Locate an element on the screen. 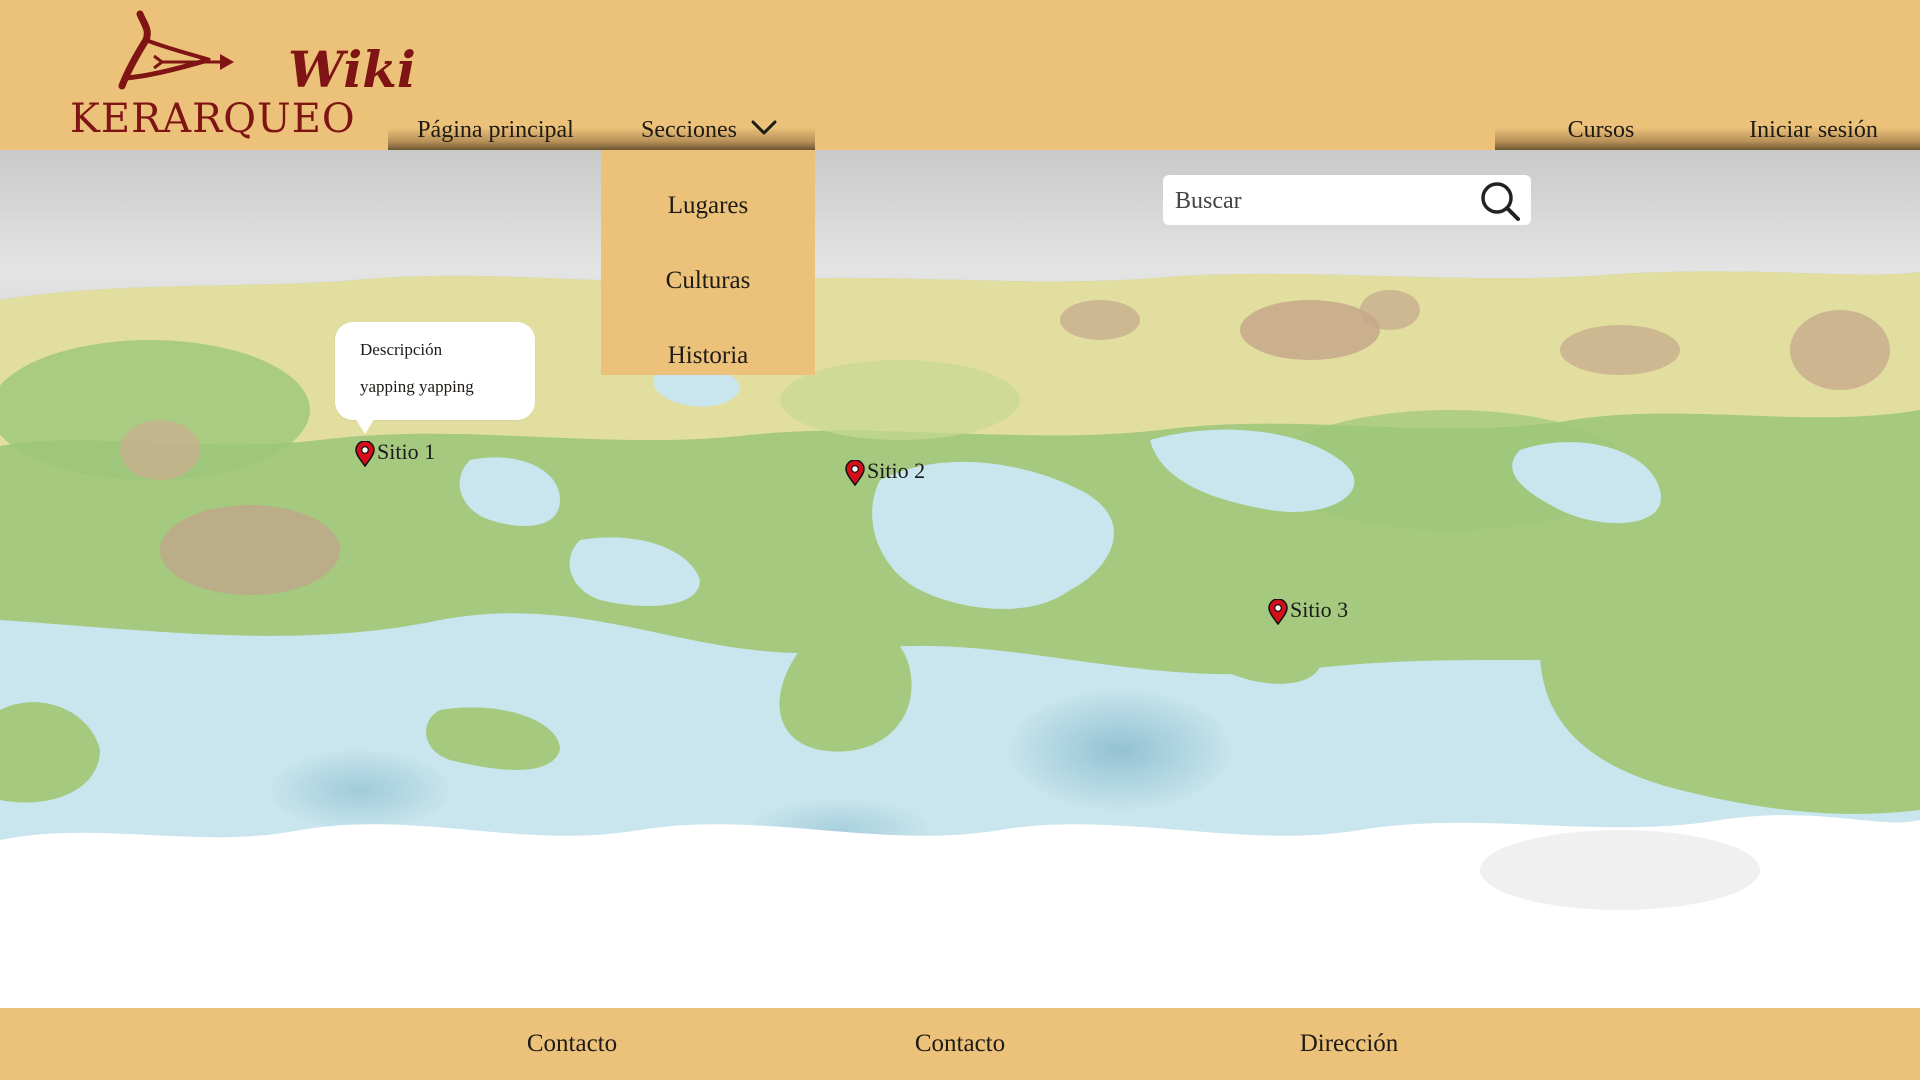 The height and width of the screenshot is (1080, 1920). dropdown-item-history: Historia is located at coordinates (708, 356).